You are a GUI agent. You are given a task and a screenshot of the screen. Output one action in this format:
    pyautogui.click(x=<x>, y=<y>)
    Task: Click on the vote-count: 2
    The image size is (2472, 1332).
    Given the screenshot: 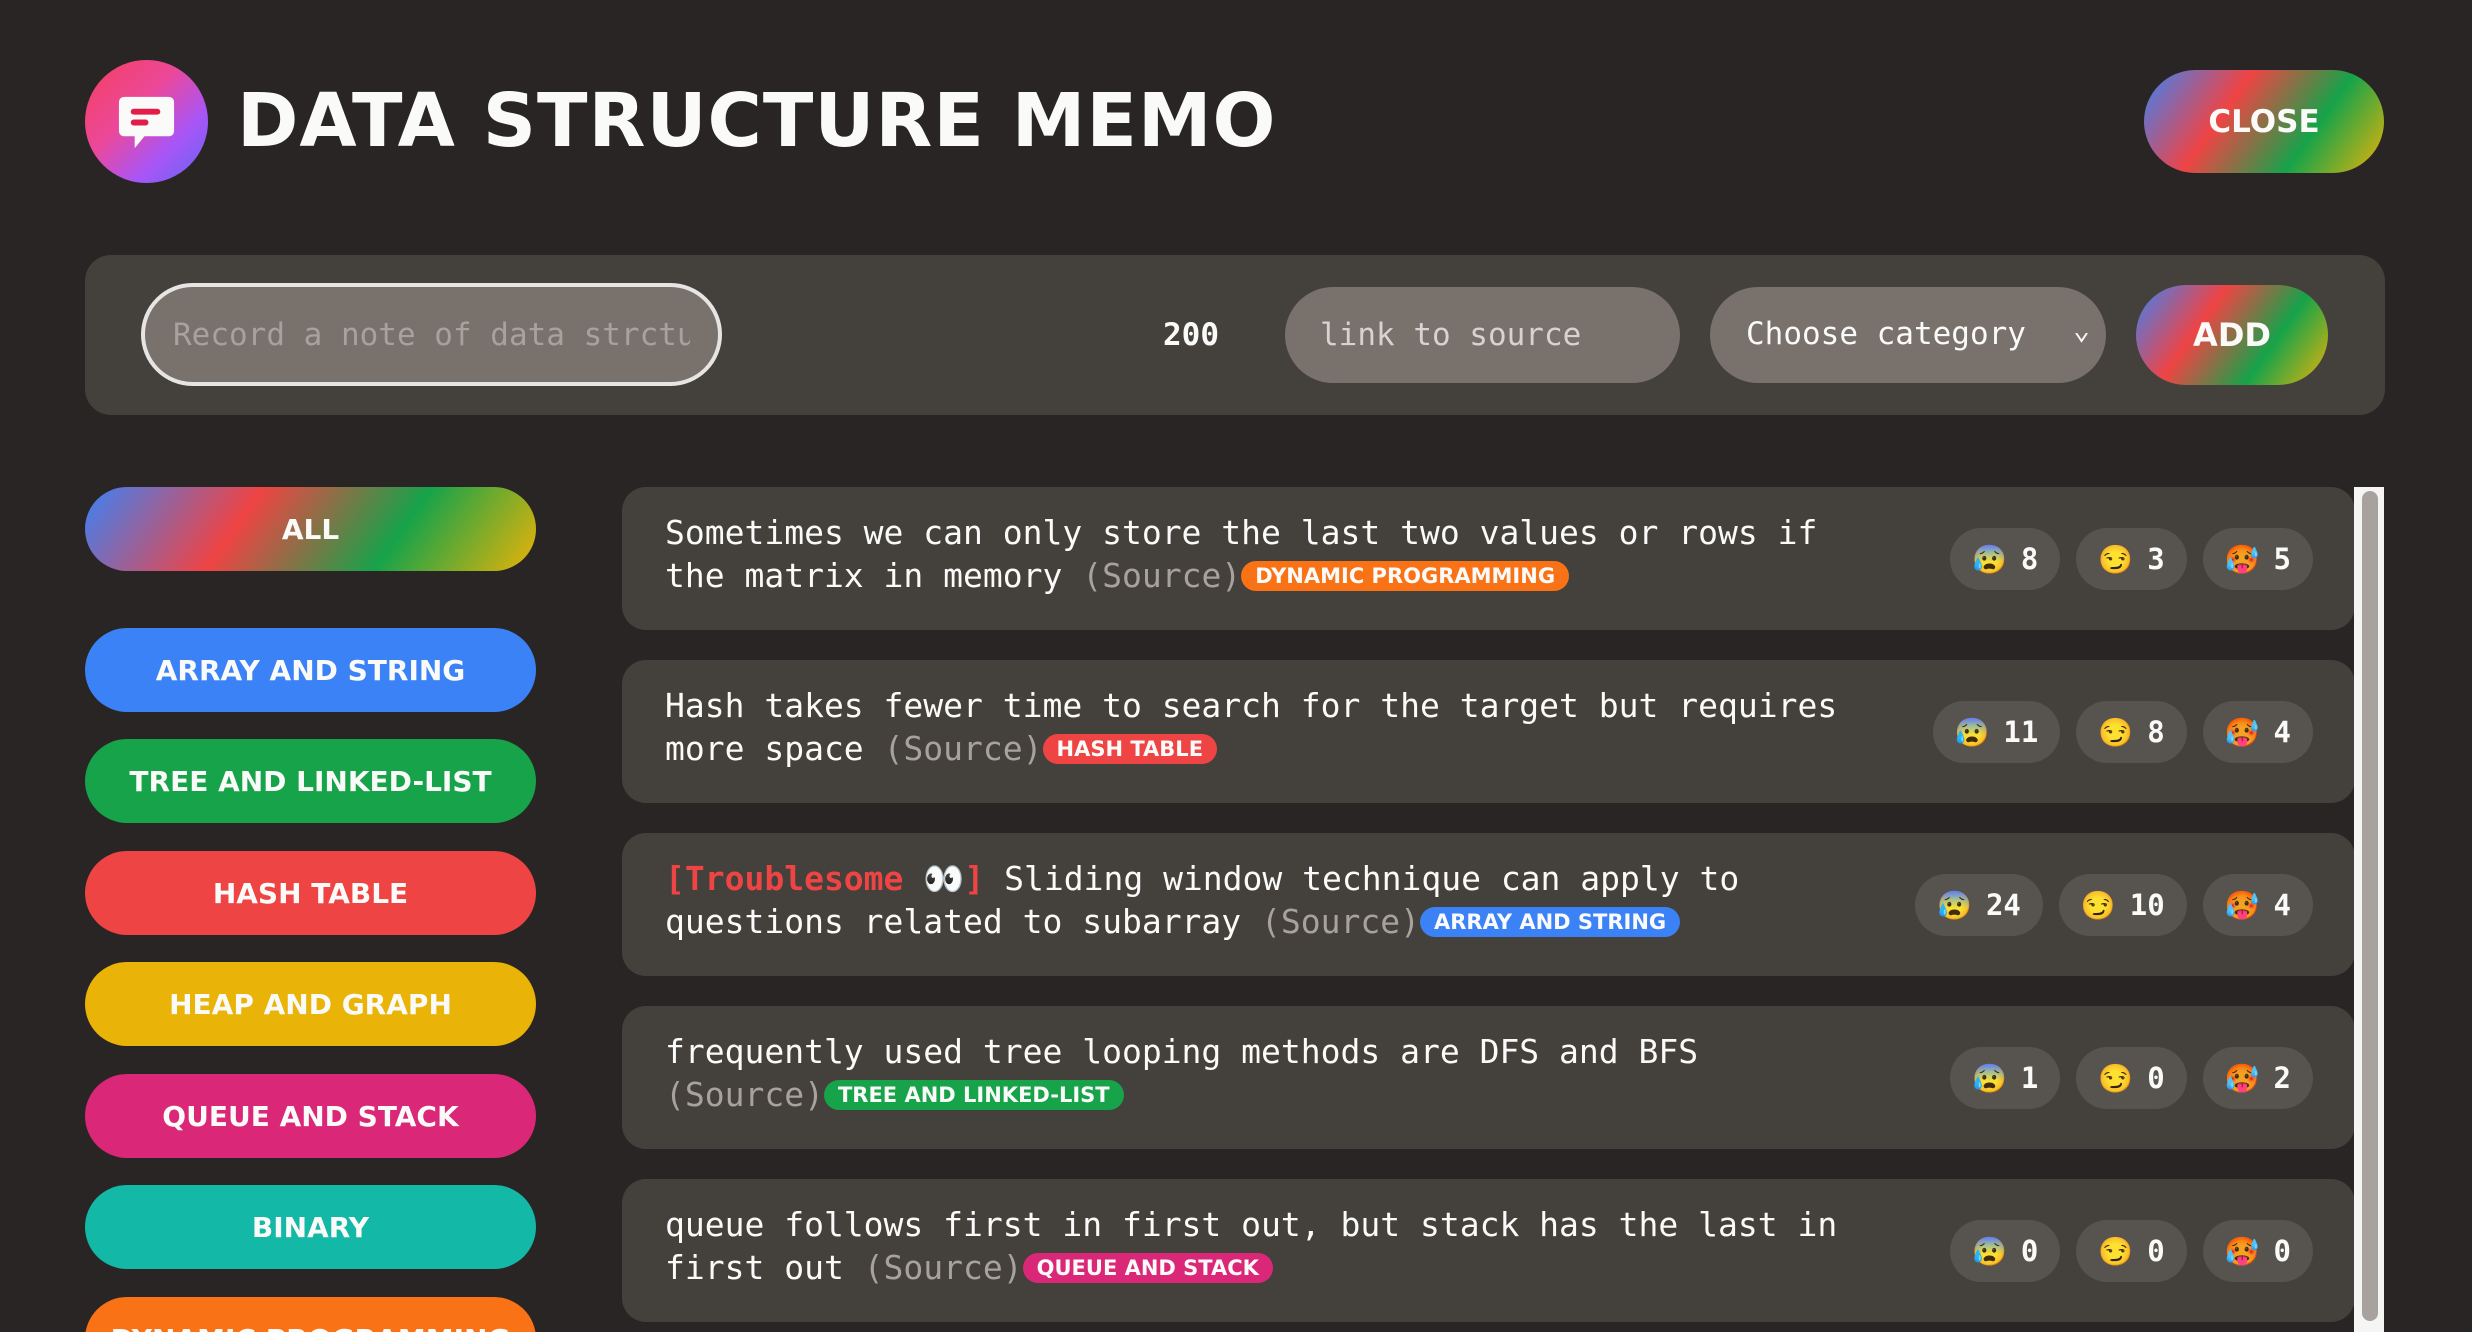 What is the action you would take?
    pyautogui.click(x=2282, y=1078)
    